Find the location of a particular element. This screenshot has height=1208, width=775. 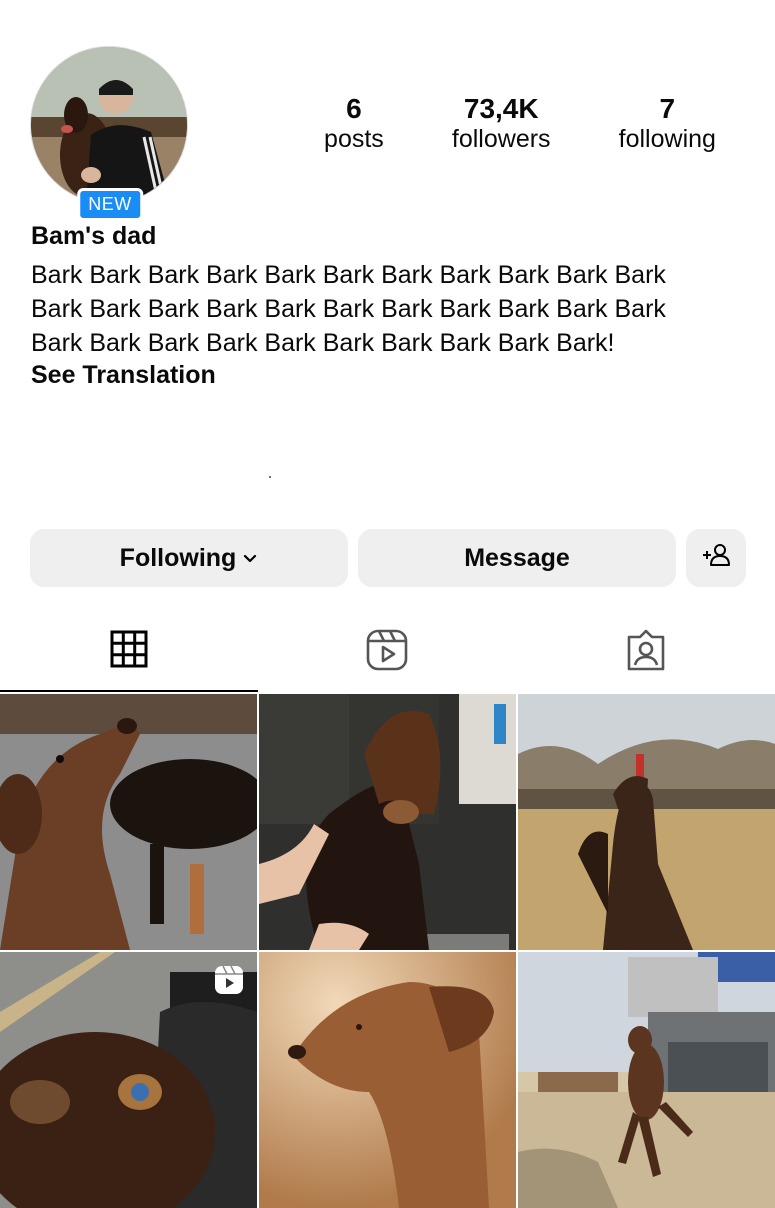

stat-value: 73,4K is located at coordinates (501, 108).